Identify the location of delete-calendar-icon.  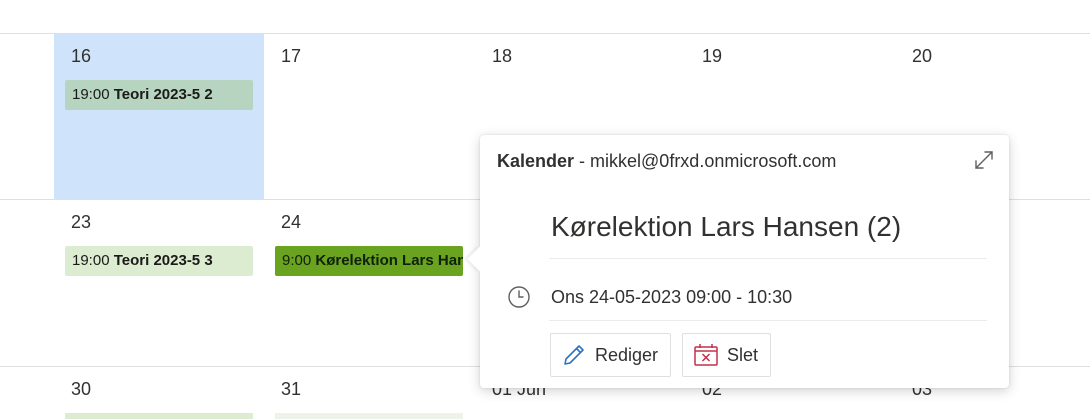
(706, 355).